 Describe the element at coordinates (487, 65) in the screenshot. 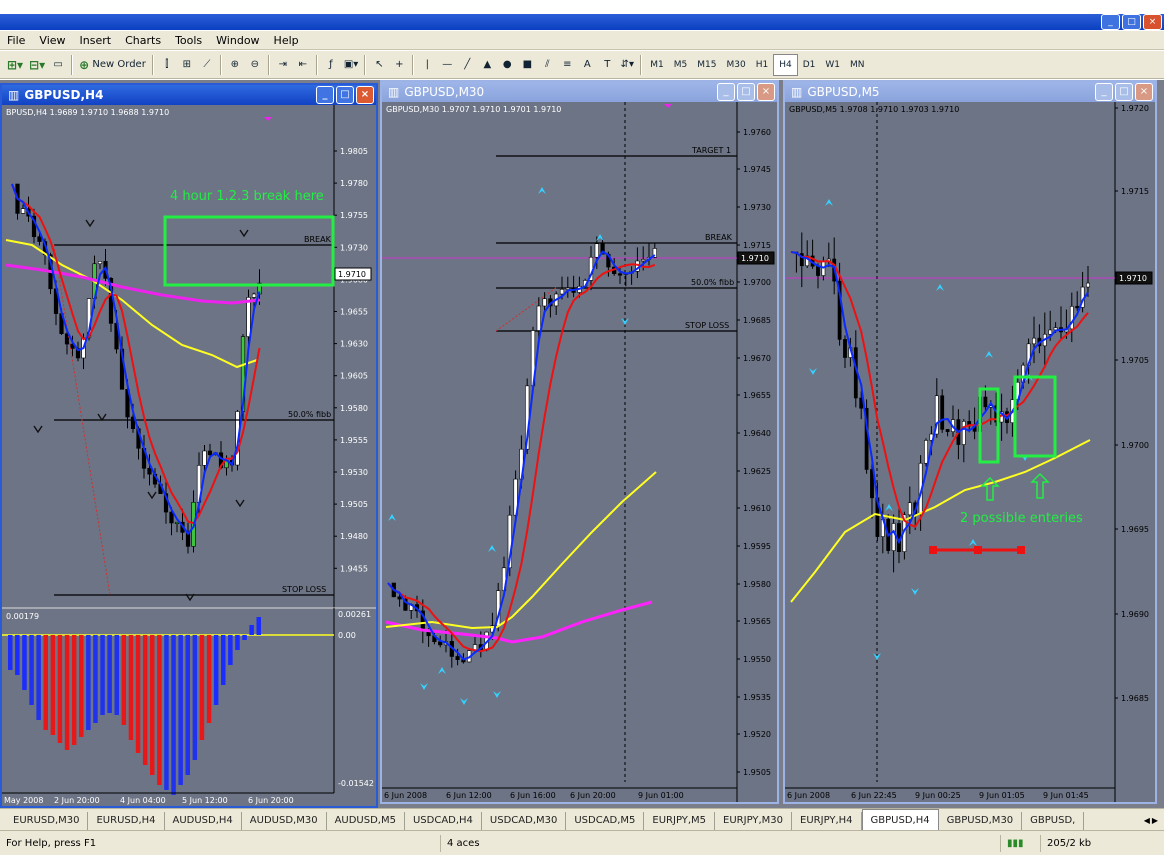

I see `triangle-icon: ▲` at that location.